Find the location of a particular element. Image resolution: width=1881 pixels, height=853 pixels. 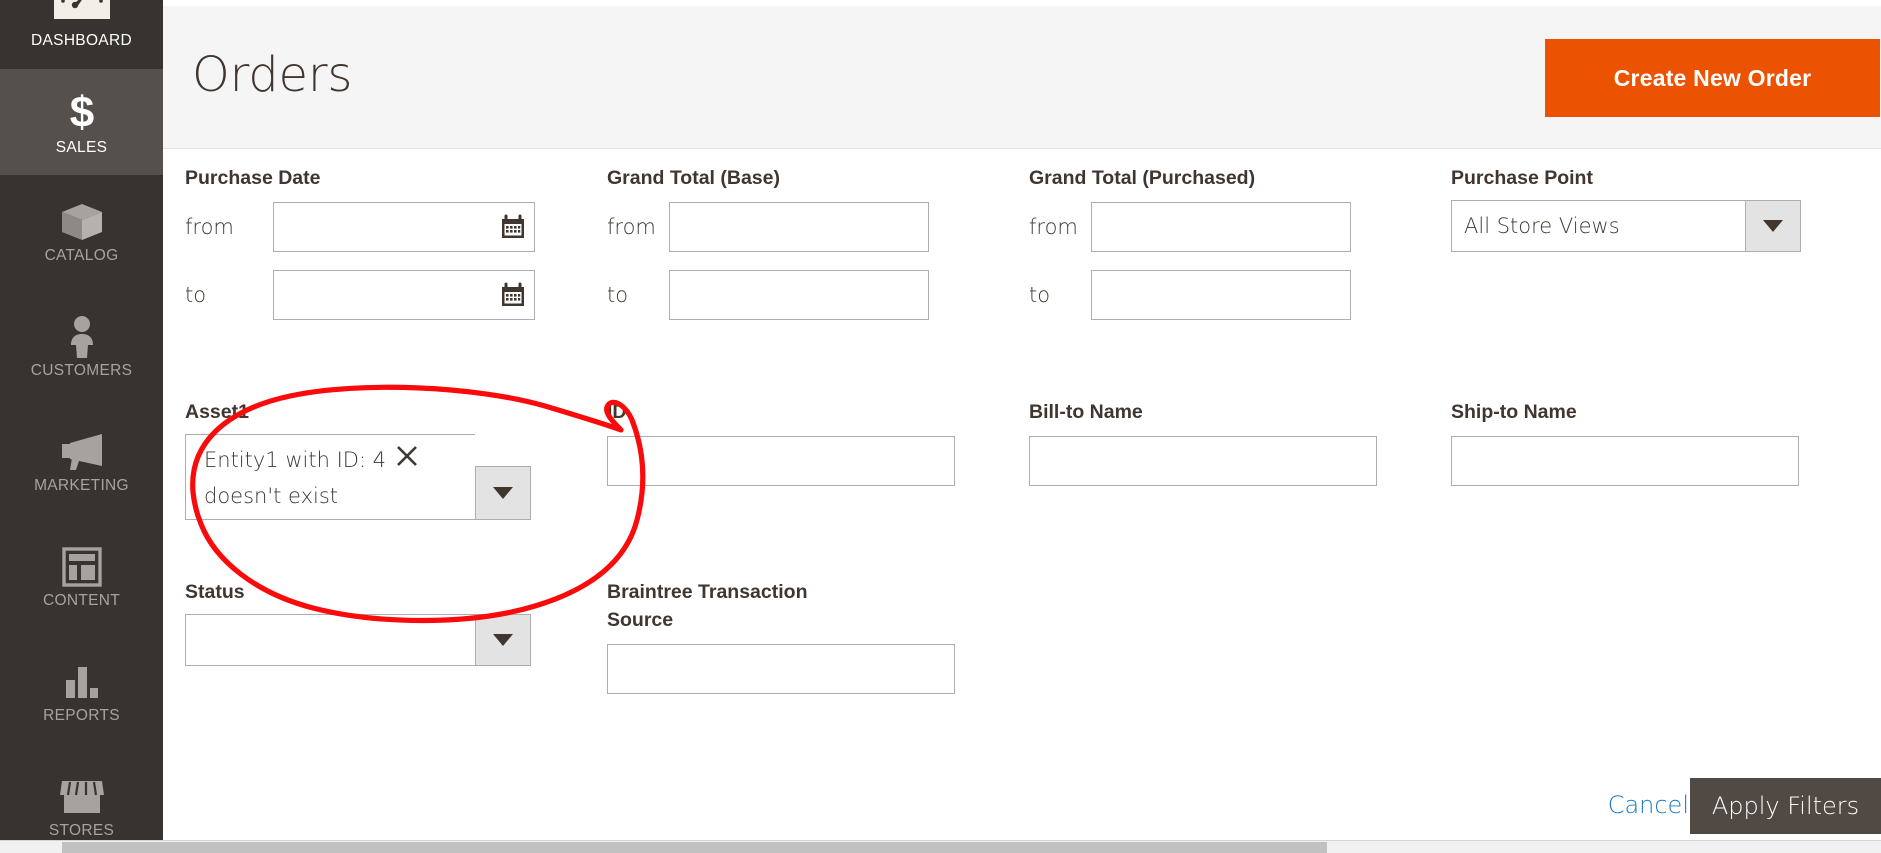

filter-label: Bill-to Name is located at coordinates (1086, 412).